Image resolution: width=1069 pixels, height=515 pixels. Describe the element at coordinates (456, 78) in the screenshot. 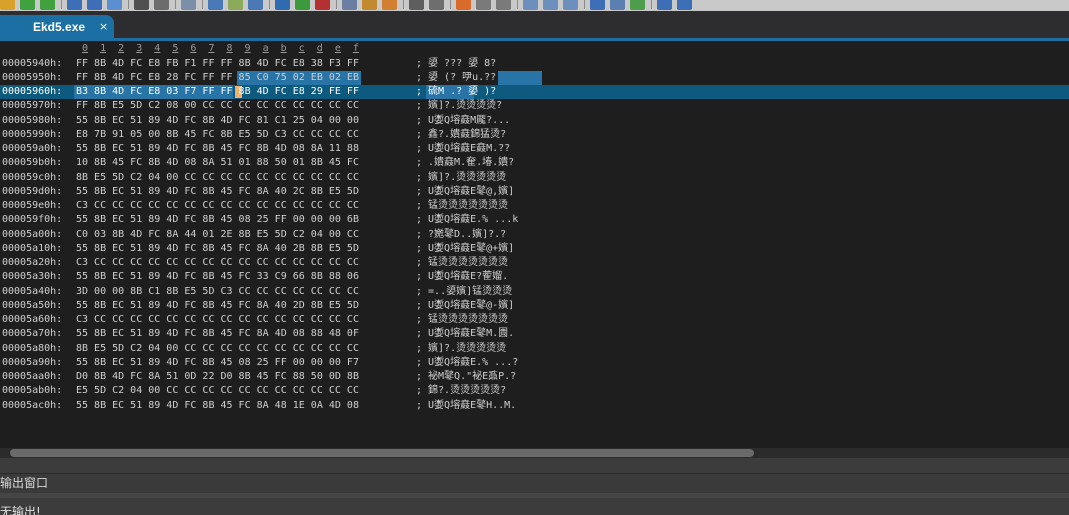

I see `row-ascii: ; 嬃 (? 吚u.??` at that location.